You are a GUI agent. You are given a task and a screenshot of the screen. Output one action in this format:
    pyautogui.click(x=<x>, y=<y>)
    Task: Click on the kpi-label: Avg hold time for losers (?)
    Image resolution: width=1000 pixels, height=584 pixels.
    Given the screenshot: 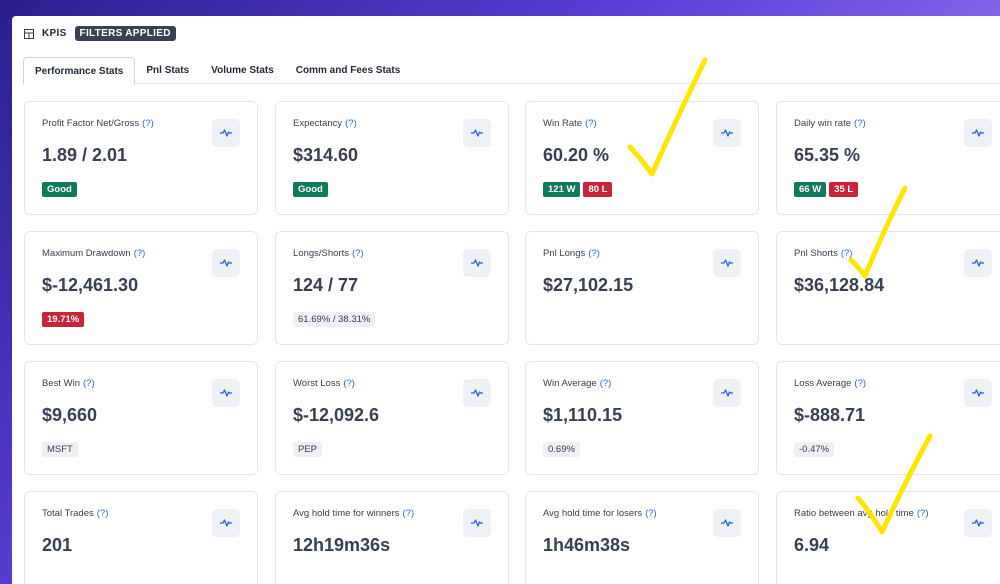 What is the action you would take?
    pyautogui.click(x=600, y=513)
    